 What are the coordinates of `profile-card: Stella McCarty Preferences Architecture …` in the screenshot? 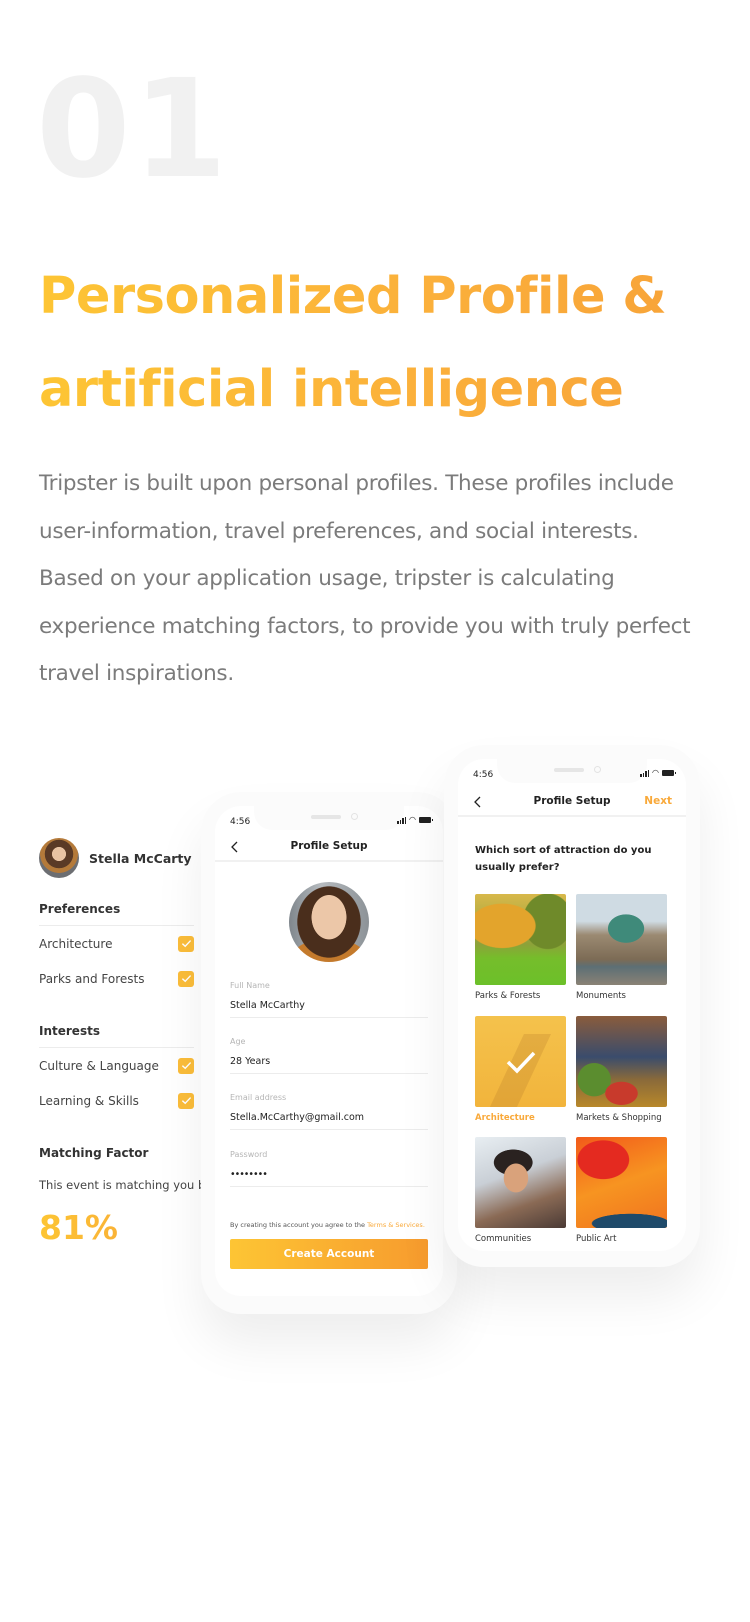 It's located at (126, 1042).